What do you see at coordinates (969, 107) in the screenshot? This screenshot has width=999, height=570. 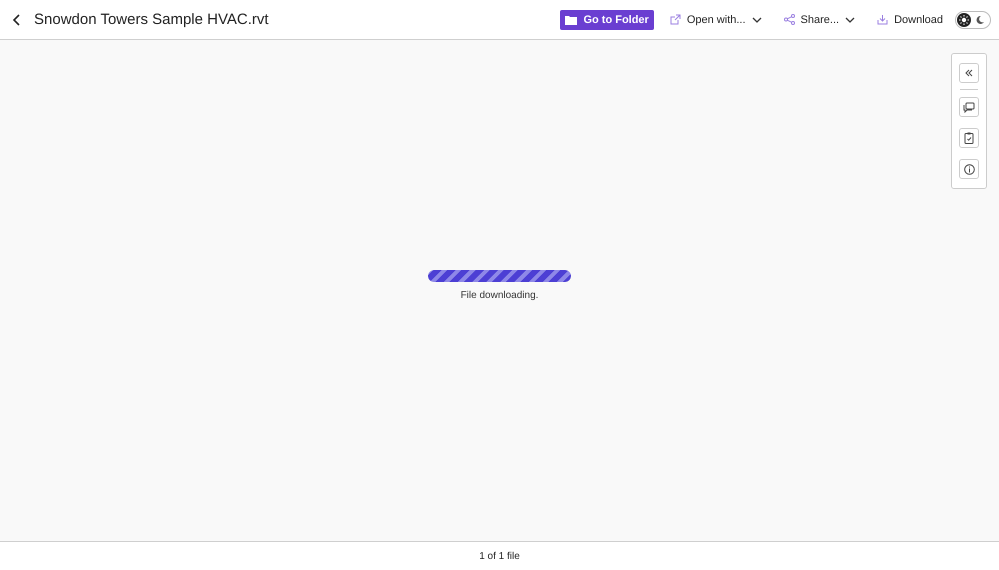 I see `comments-icon` at bounding box center [969, 107].